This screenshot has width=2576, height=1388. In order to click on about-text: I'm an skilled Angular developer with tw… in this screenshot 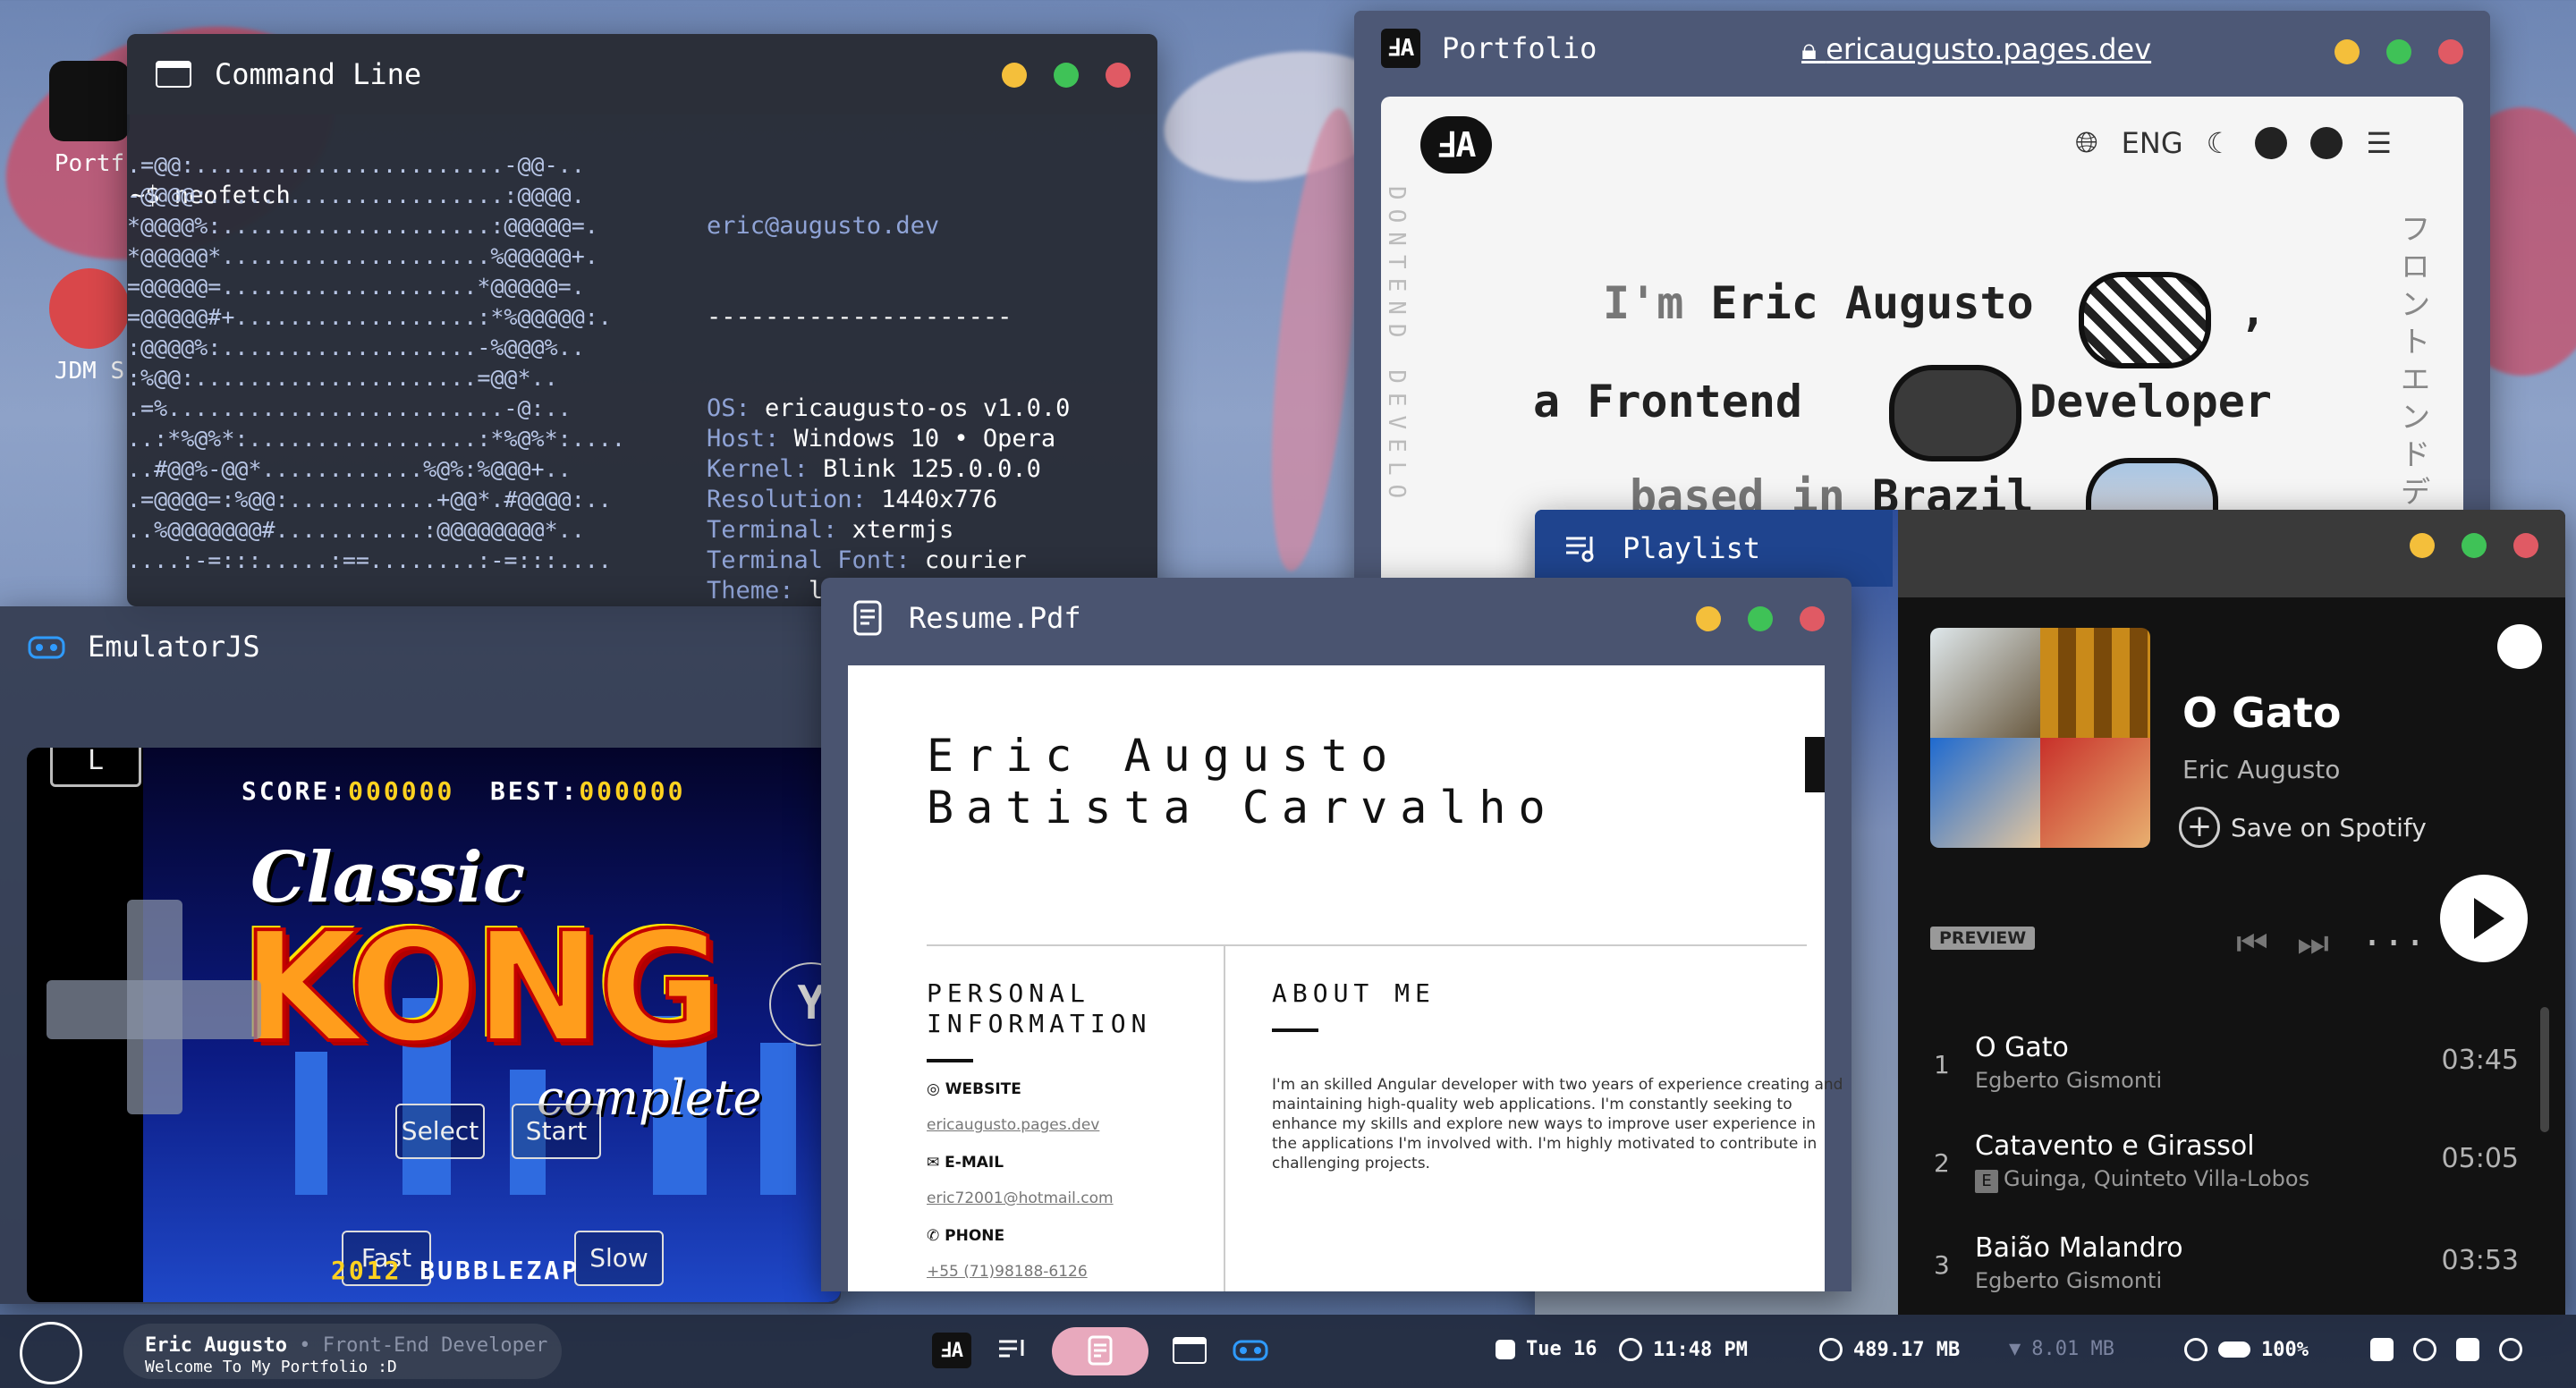, I will do `click(1557, 1124)`.